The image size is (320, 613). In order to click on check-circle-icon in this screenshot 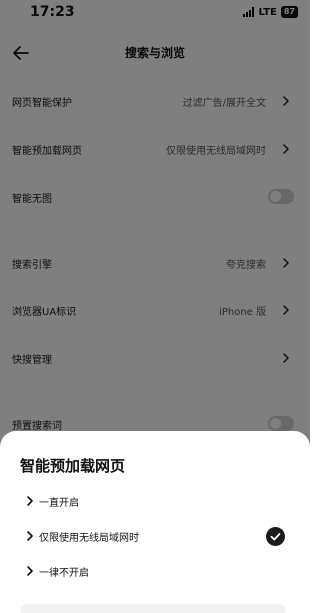, I will do `click(275, 536)`.